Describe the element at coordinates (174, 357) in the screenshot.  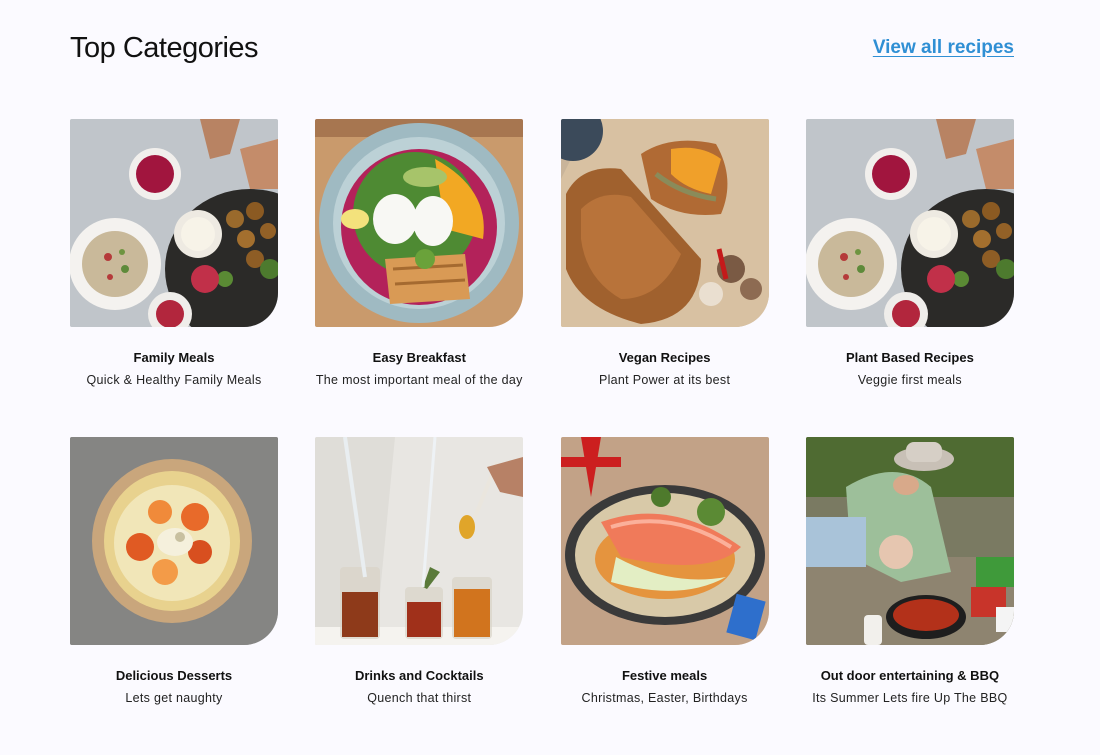
I see `category-title: Family Meals` at that location.